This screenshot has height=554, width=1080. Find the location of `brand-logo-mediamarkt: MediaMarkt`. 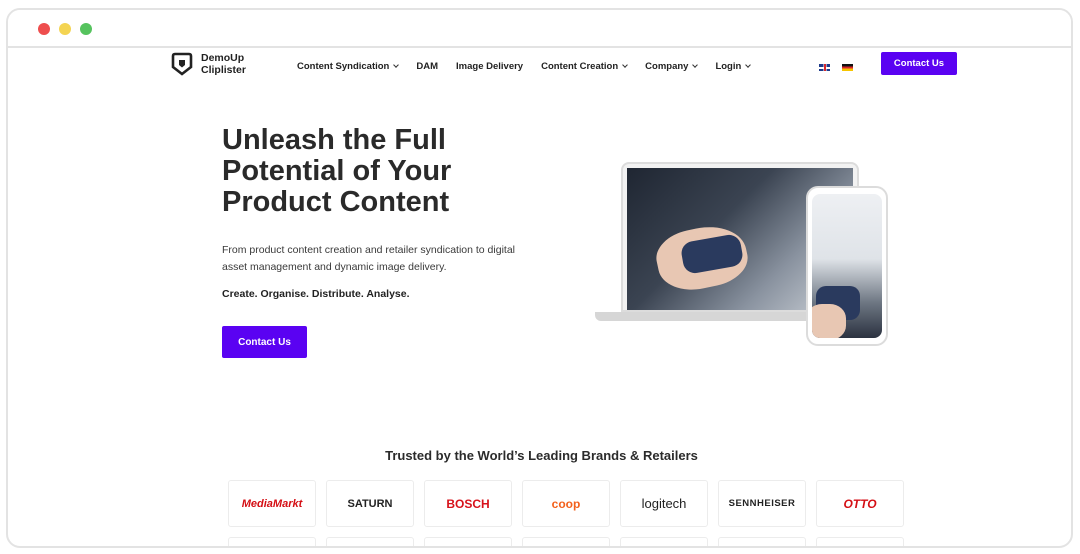

brand-logo-mediamarkt: MediaMarkt is located at coordinates (272, 503).